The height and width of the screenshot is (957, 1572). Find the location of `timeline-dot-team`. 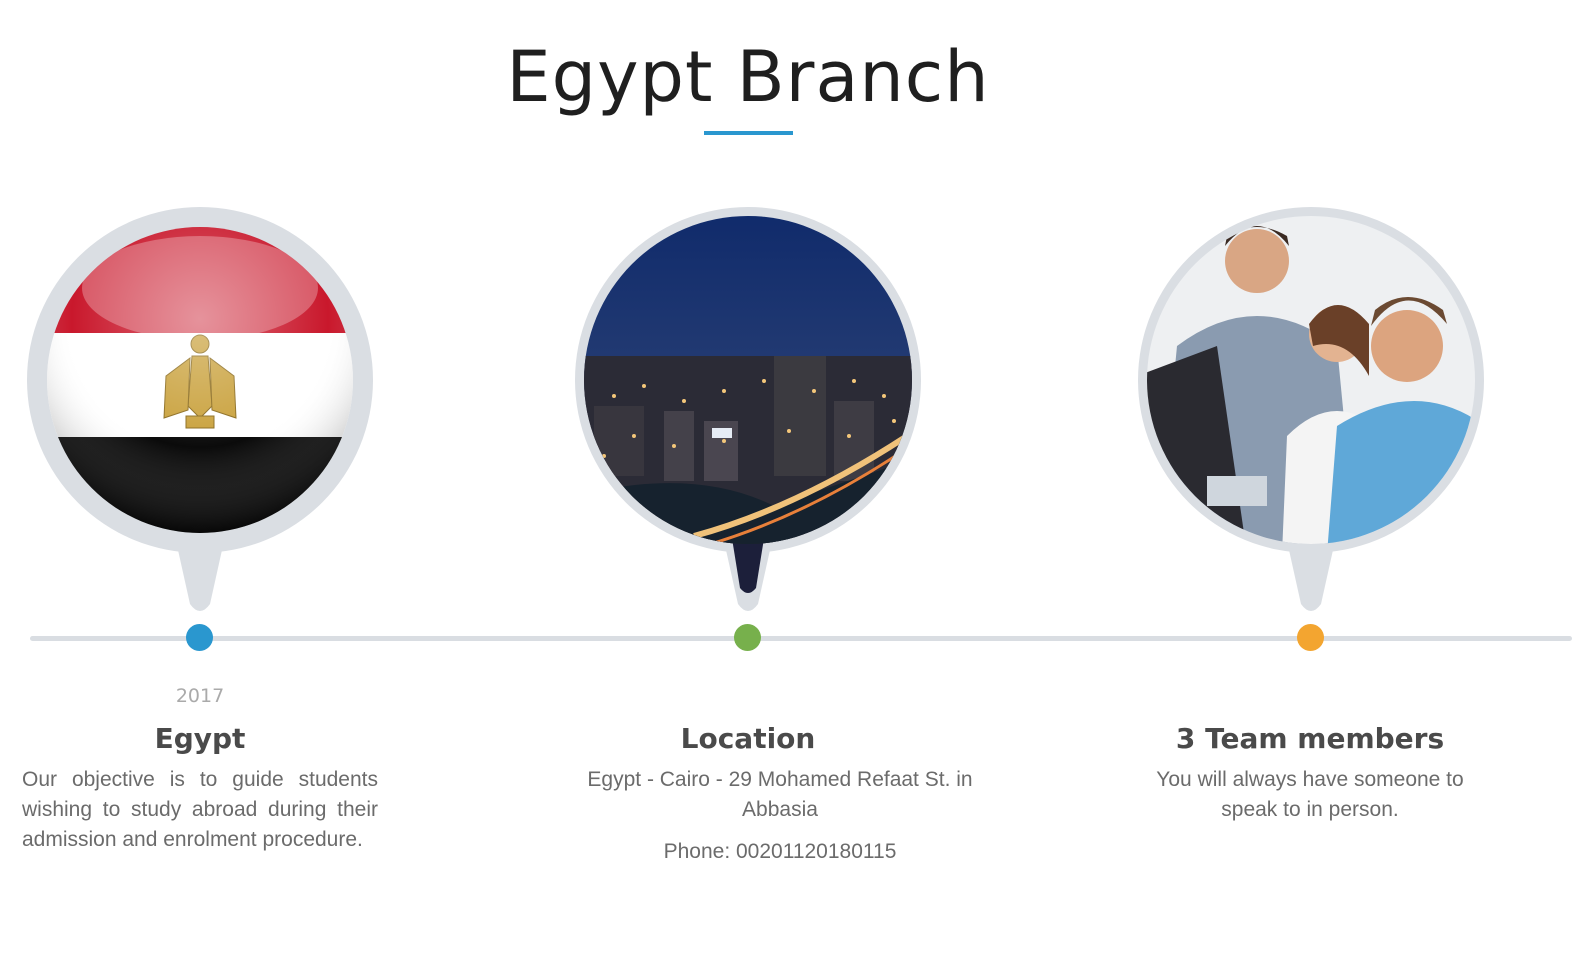

timeline-dot-team is located at coordinates (1310, 637).